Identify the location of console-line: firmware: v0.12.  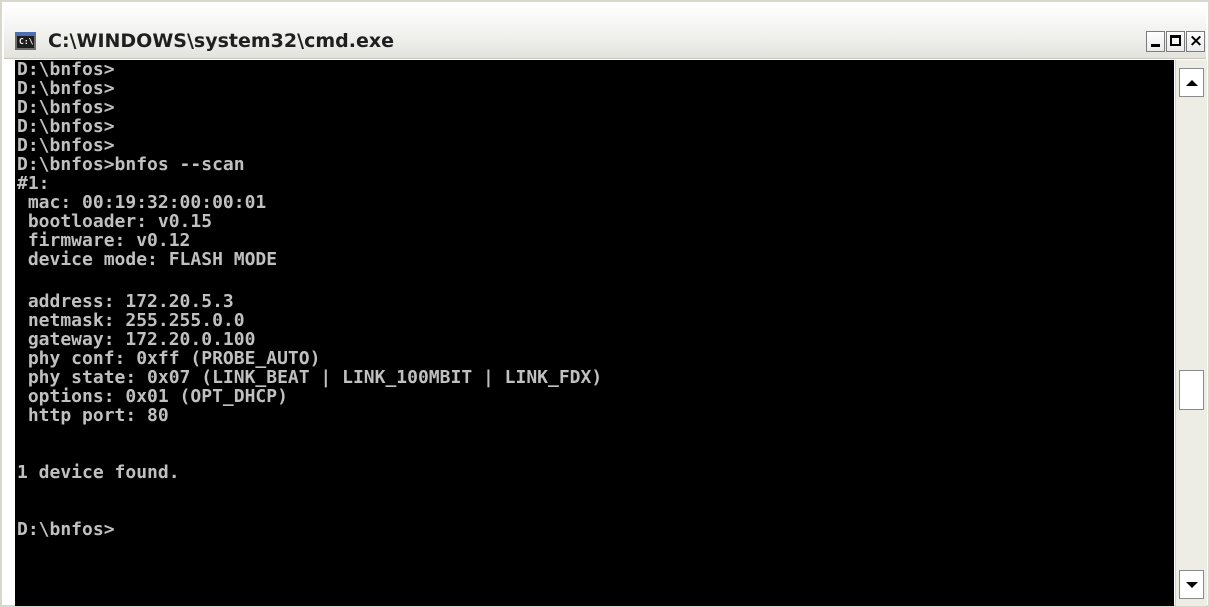
(104, 240).